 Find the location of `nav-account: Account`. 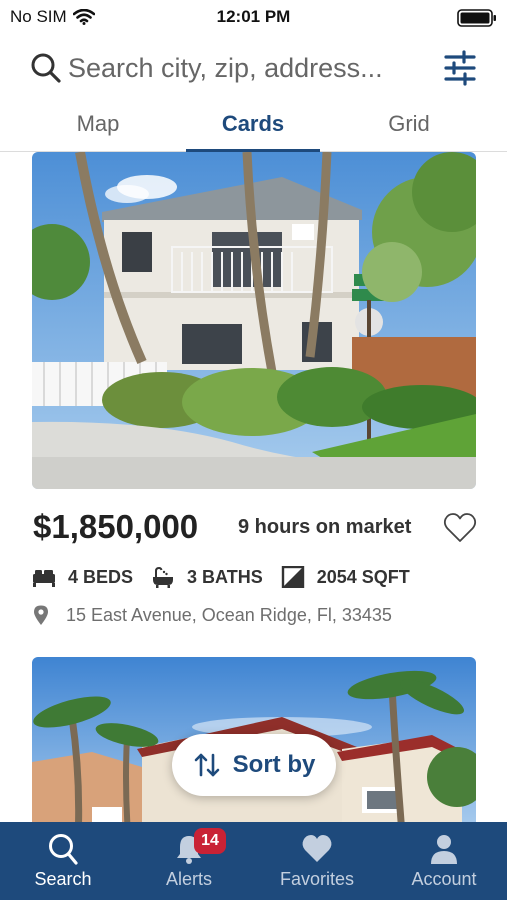

nav-account: Account is located at coordinates (444, 861).